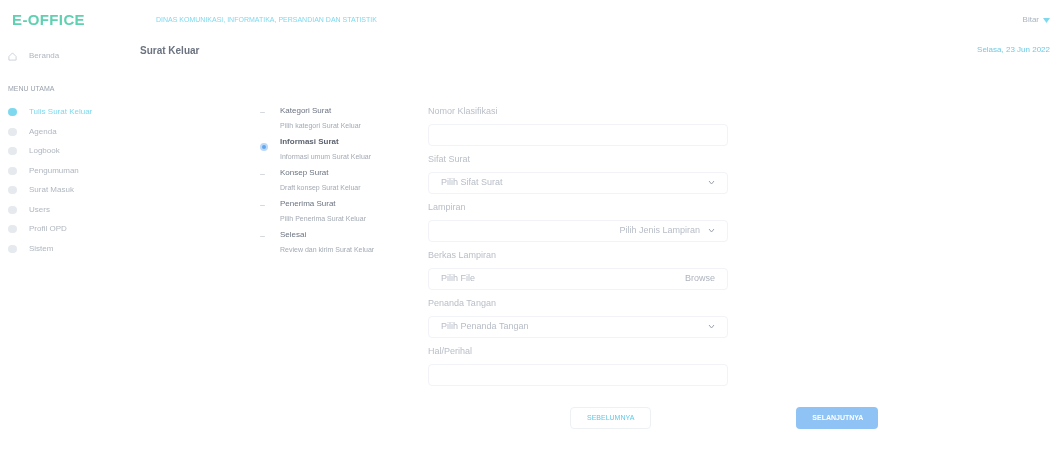  What do you see at coordinates (44, 56) in the screenshot?
I see `sidebar-item: Beranda` at bounding box center [44, 56].